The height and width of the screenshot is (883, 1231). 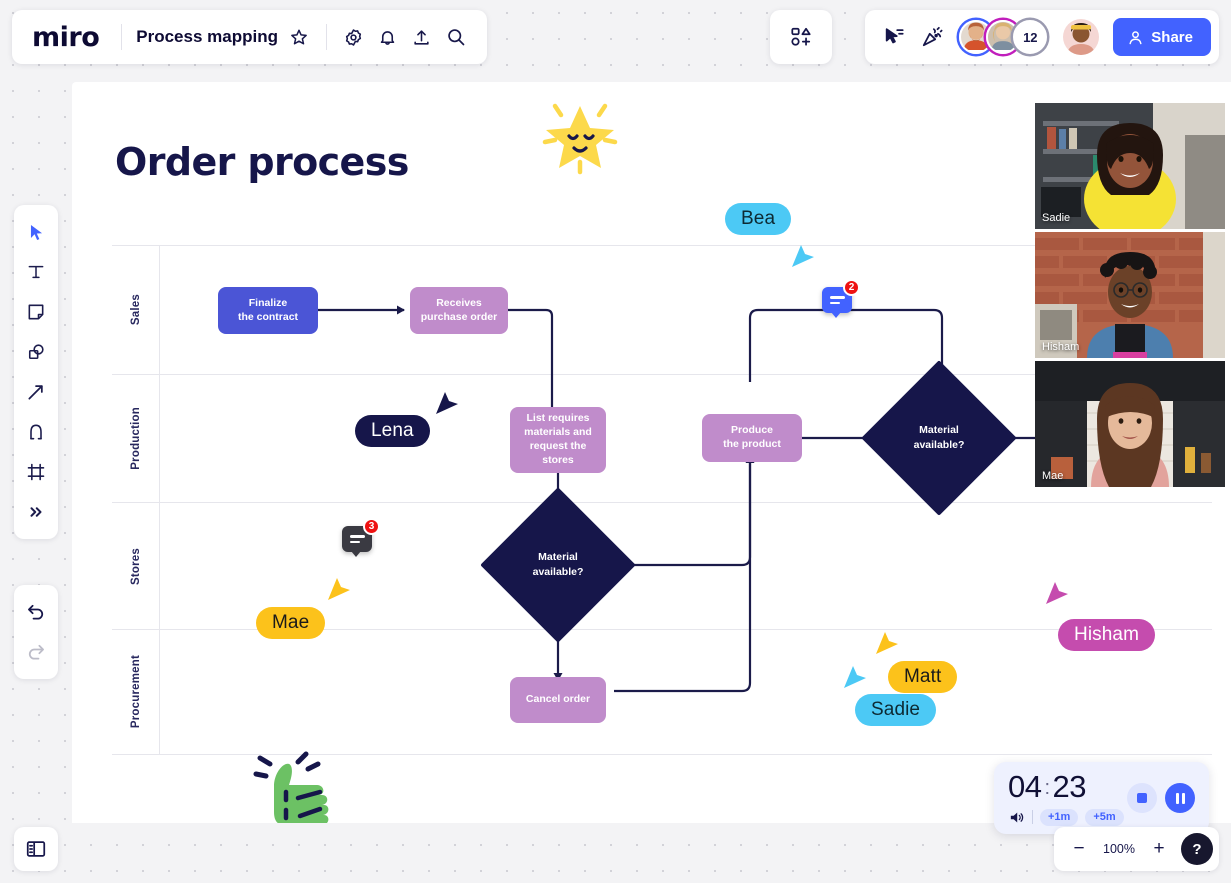 What do you see at coordinates (136, 692) in the screenshot?
I see `swimlane-label-procurement: Procurement` at bounding box center [136, 692].